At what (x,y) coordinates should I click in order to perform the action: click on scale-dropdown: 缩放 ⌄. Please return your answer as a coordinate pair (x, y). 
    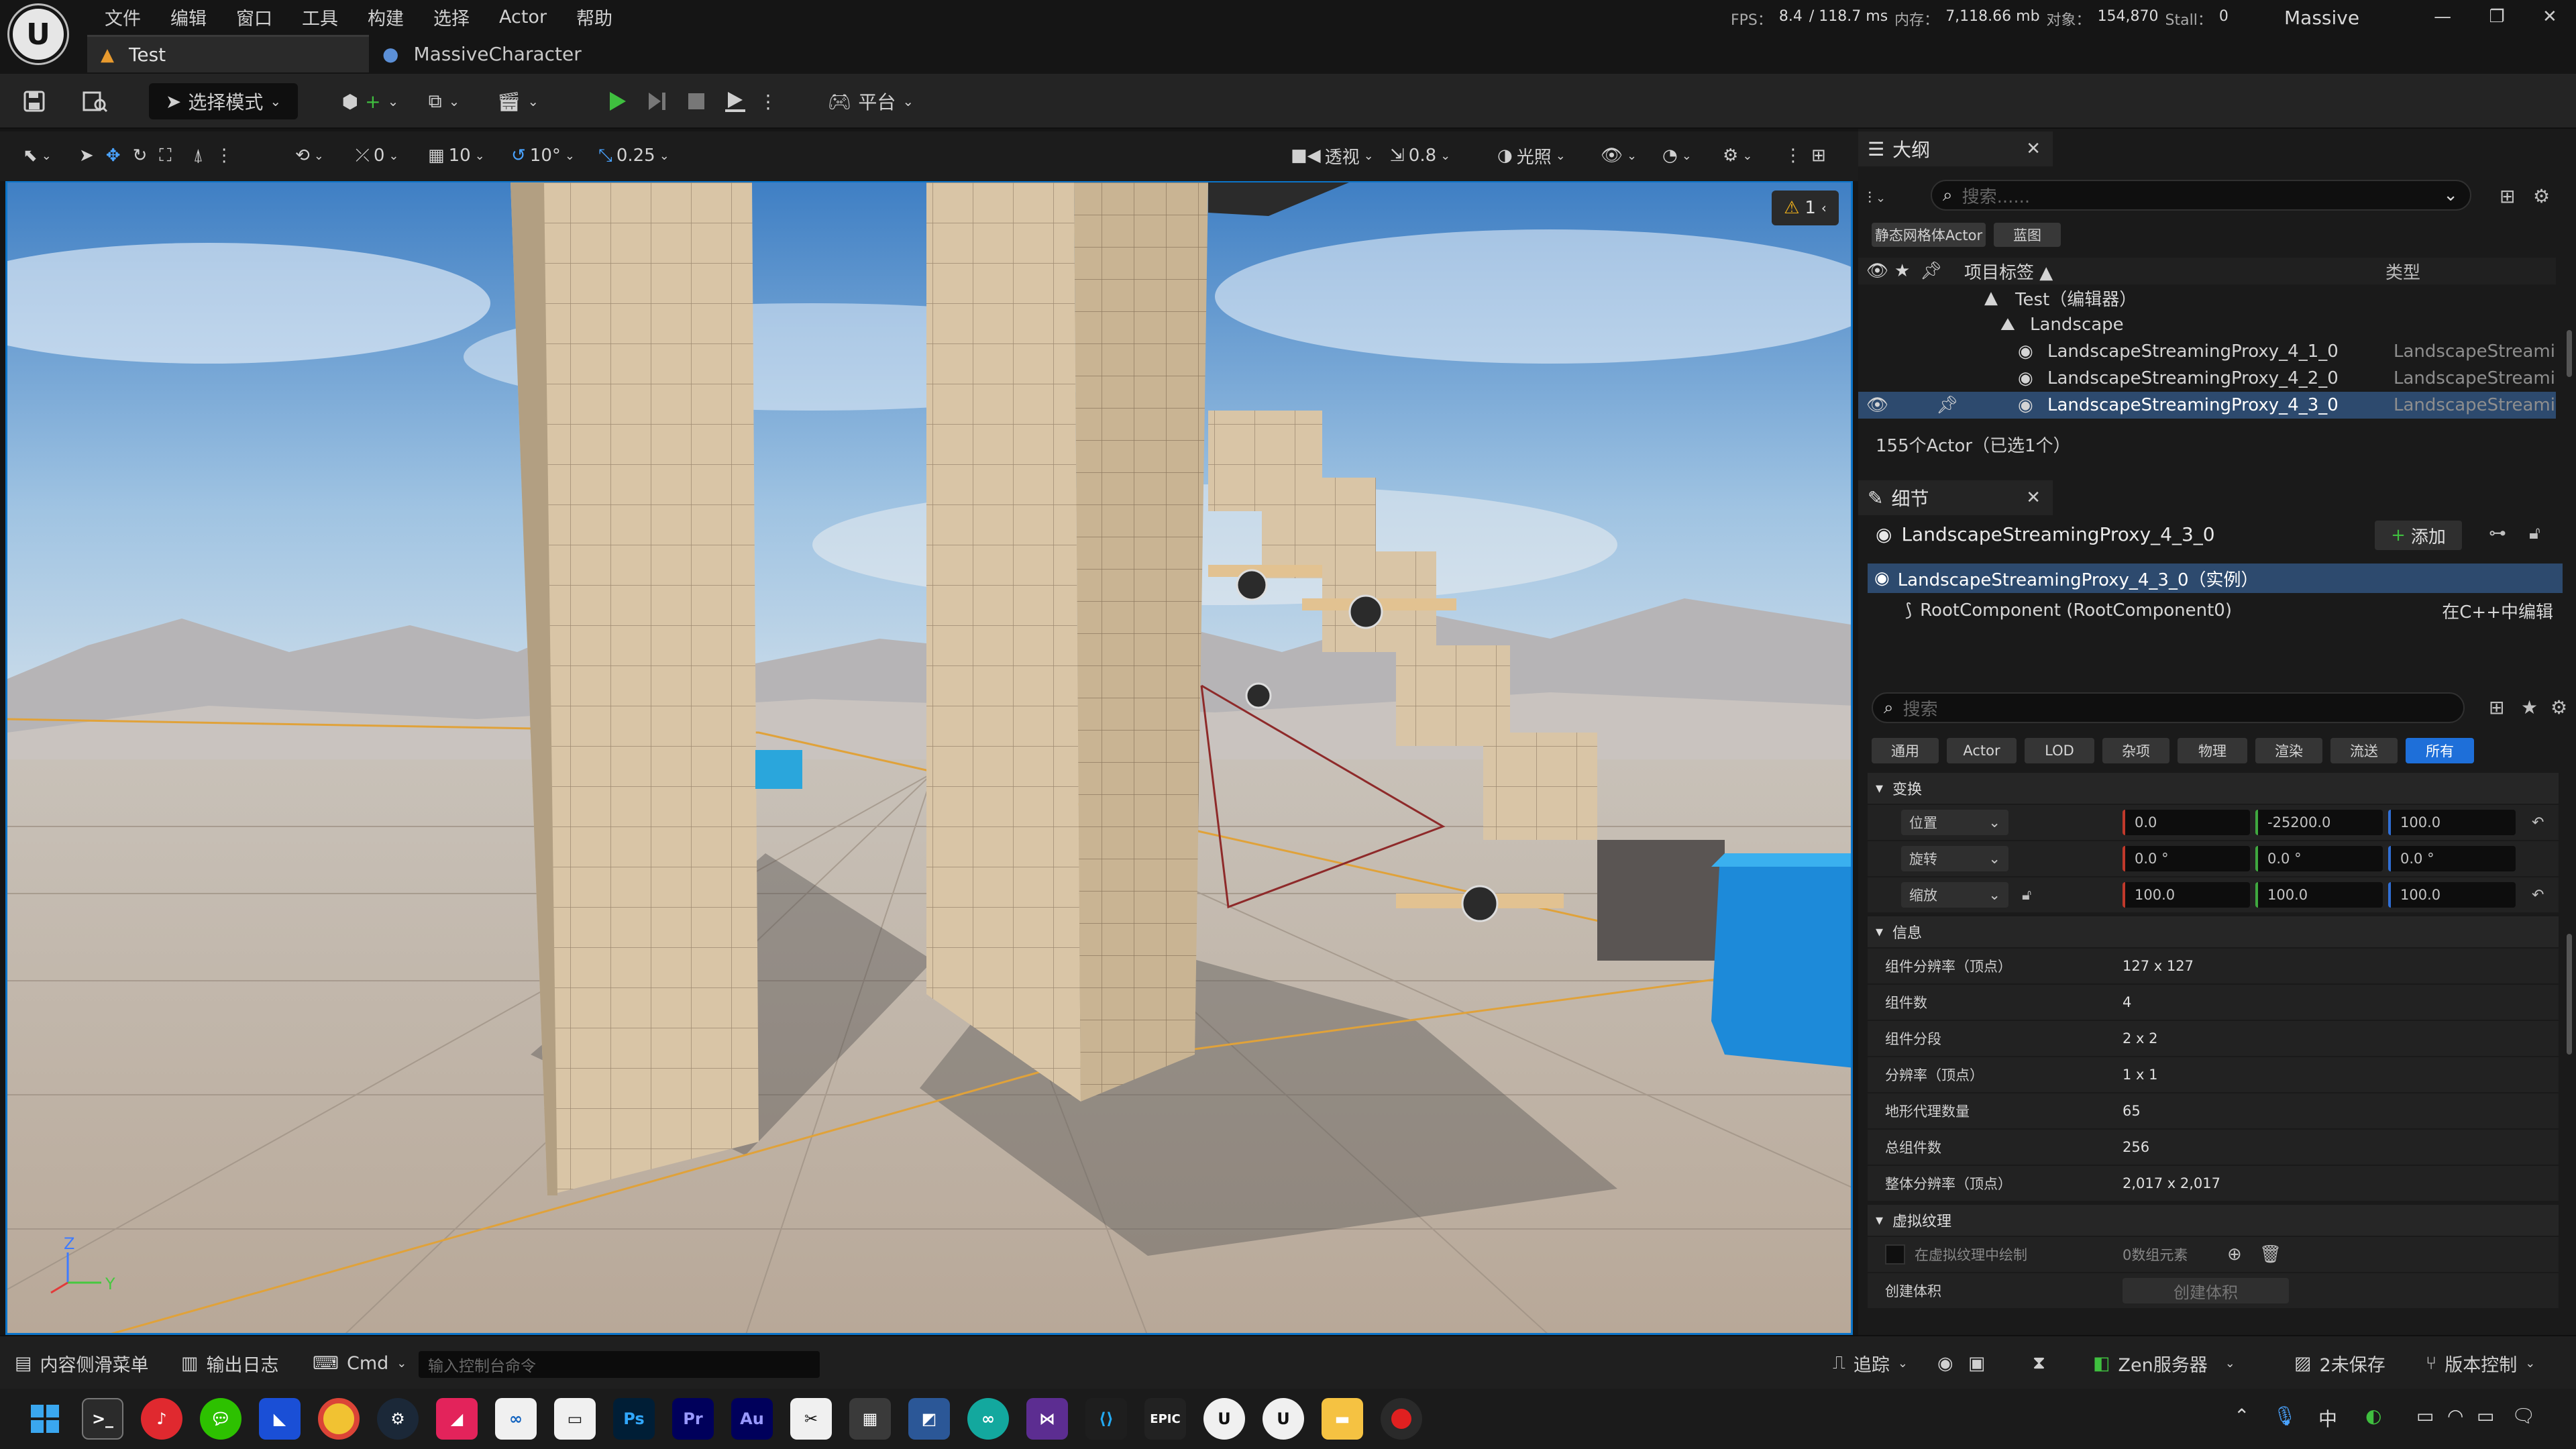
    Looking at the image, I should click on (1954, 895).